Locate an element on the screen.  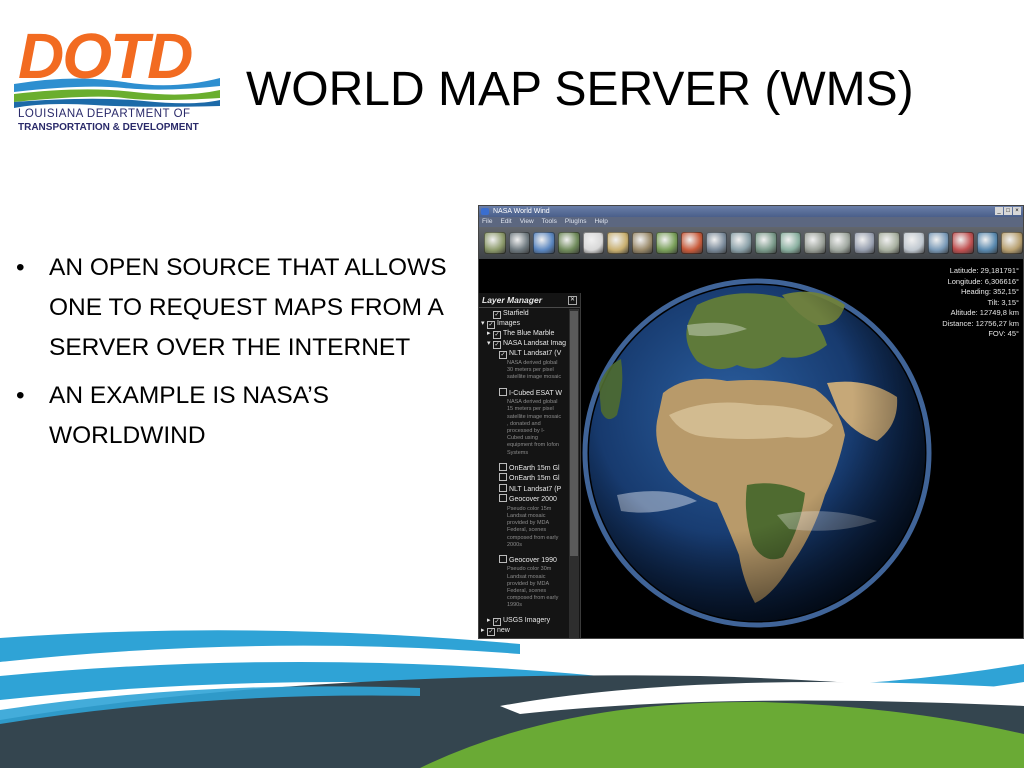
layer-label: NASA Landsat Imag is located at coordinates (535, 343).